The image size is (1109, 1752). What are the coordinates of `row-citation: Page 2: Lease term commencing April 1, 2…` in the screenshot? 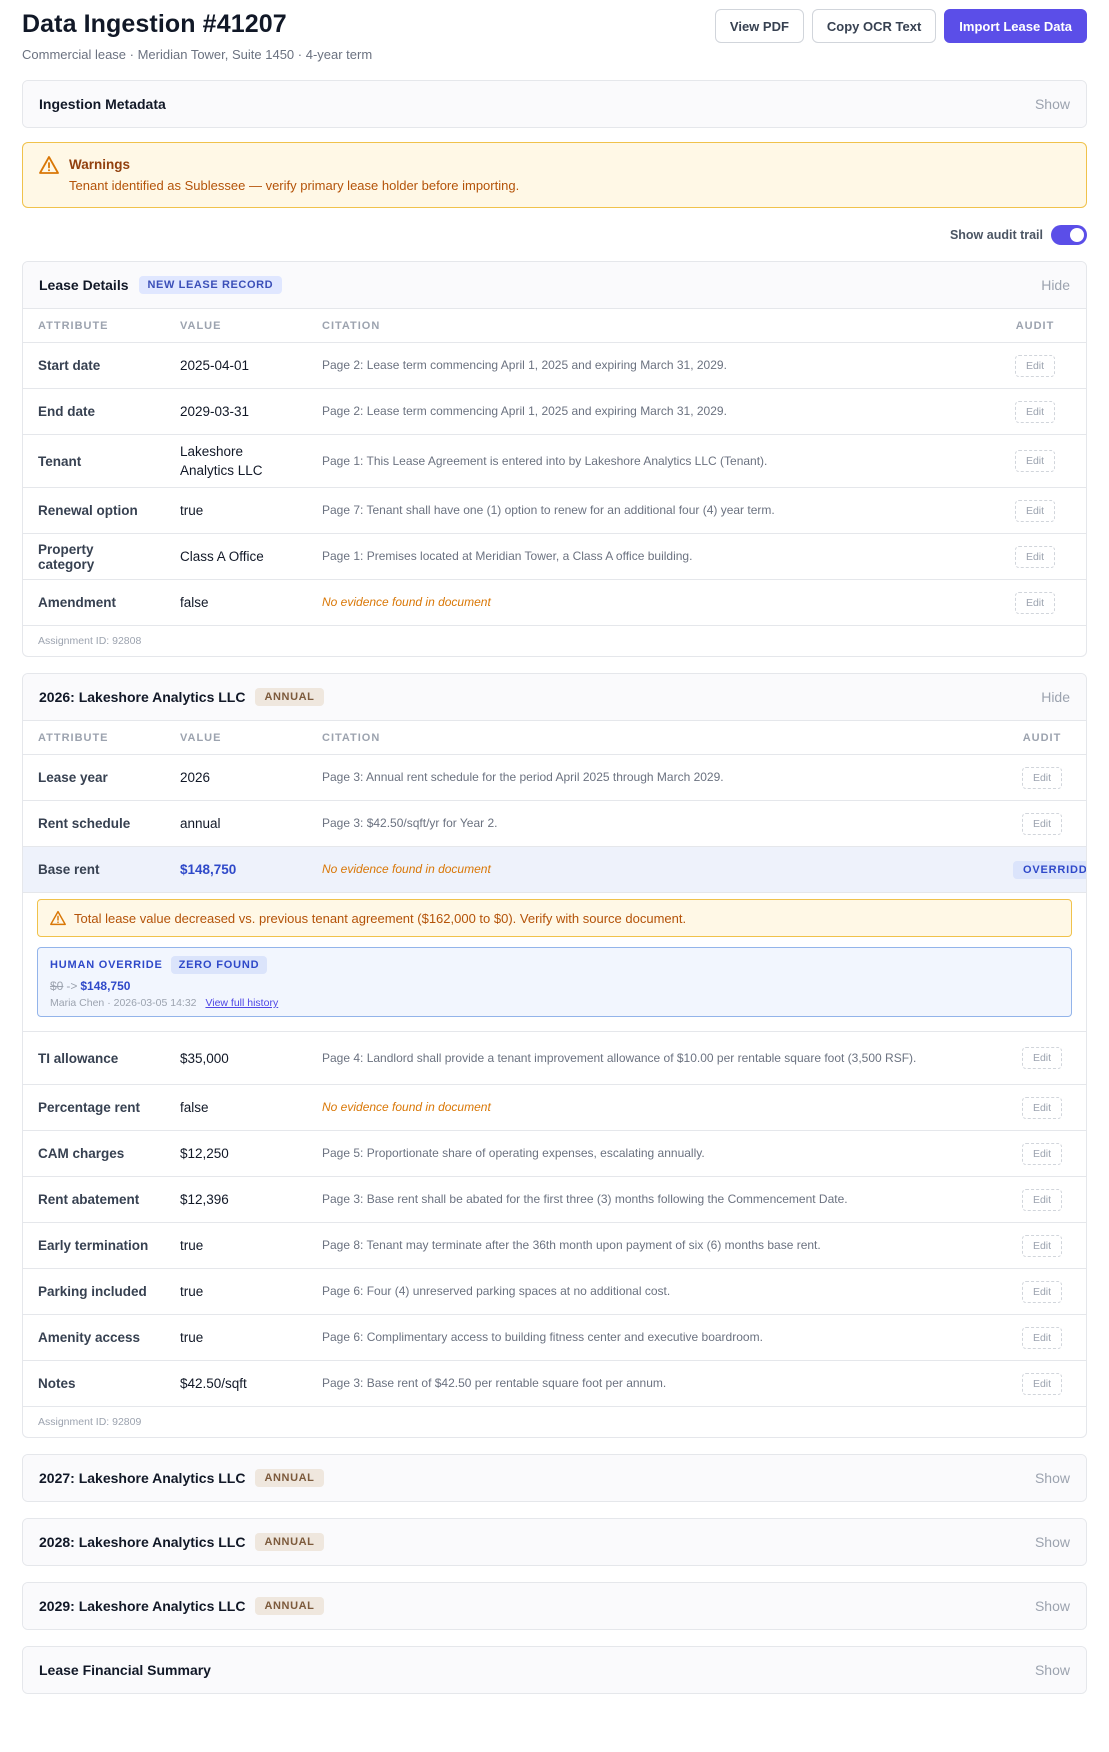 It's located at (645, 411).